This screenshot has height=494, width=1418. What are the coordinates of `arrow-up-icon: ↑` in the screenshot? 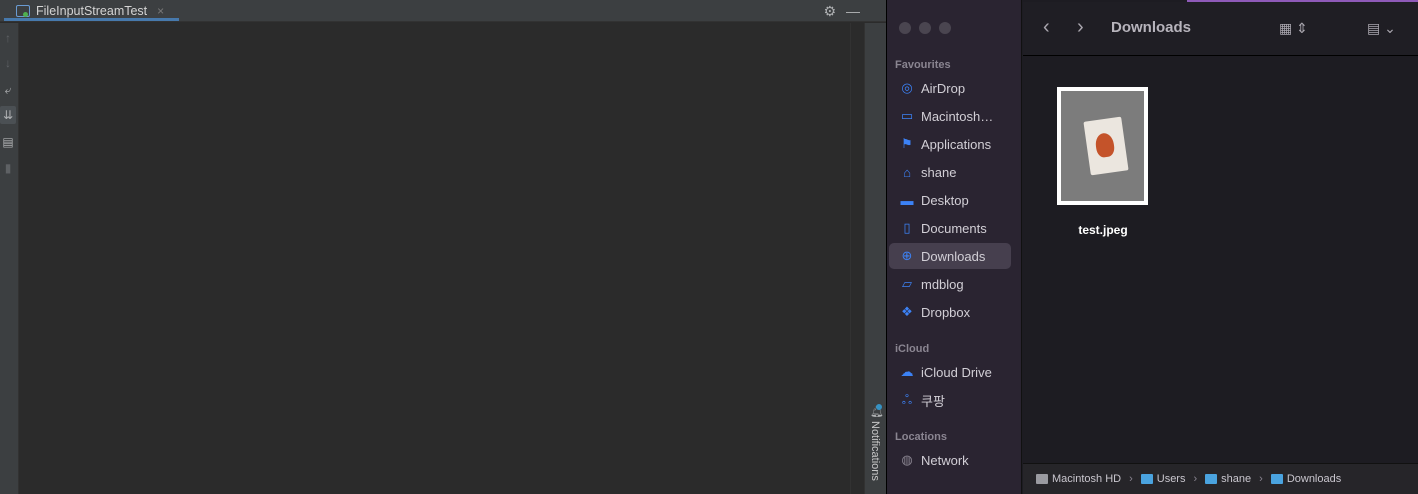 It's located at (8, 38).